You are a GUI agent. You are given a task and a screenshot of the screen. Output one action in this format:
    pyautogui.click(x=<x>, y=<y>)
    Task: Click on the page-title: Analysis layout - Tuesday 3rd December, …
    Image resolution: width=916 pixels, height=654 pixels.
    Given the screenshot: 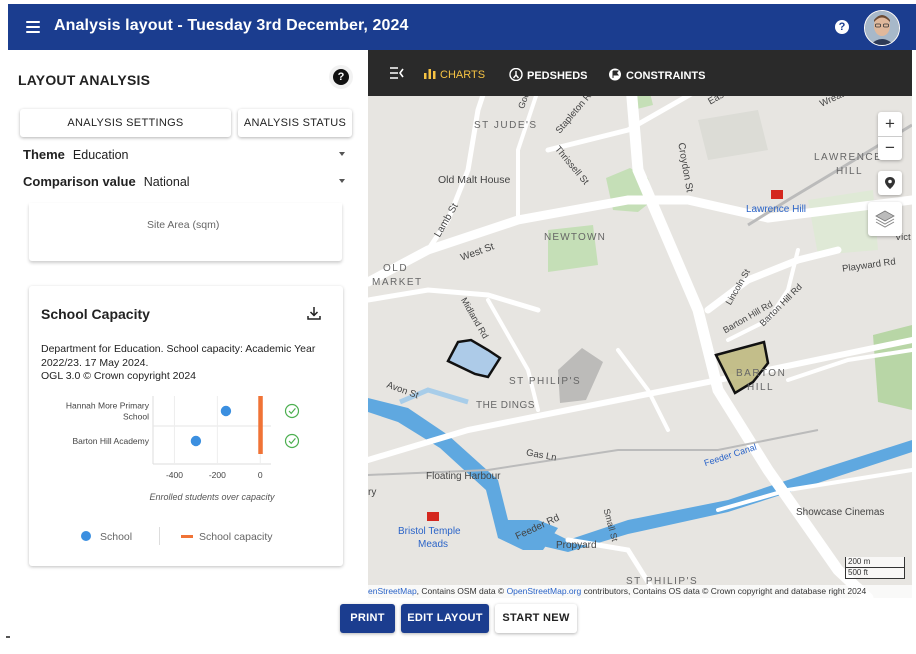 What is the action you would take?
    pyautogui.click(x=231, y=25)
    